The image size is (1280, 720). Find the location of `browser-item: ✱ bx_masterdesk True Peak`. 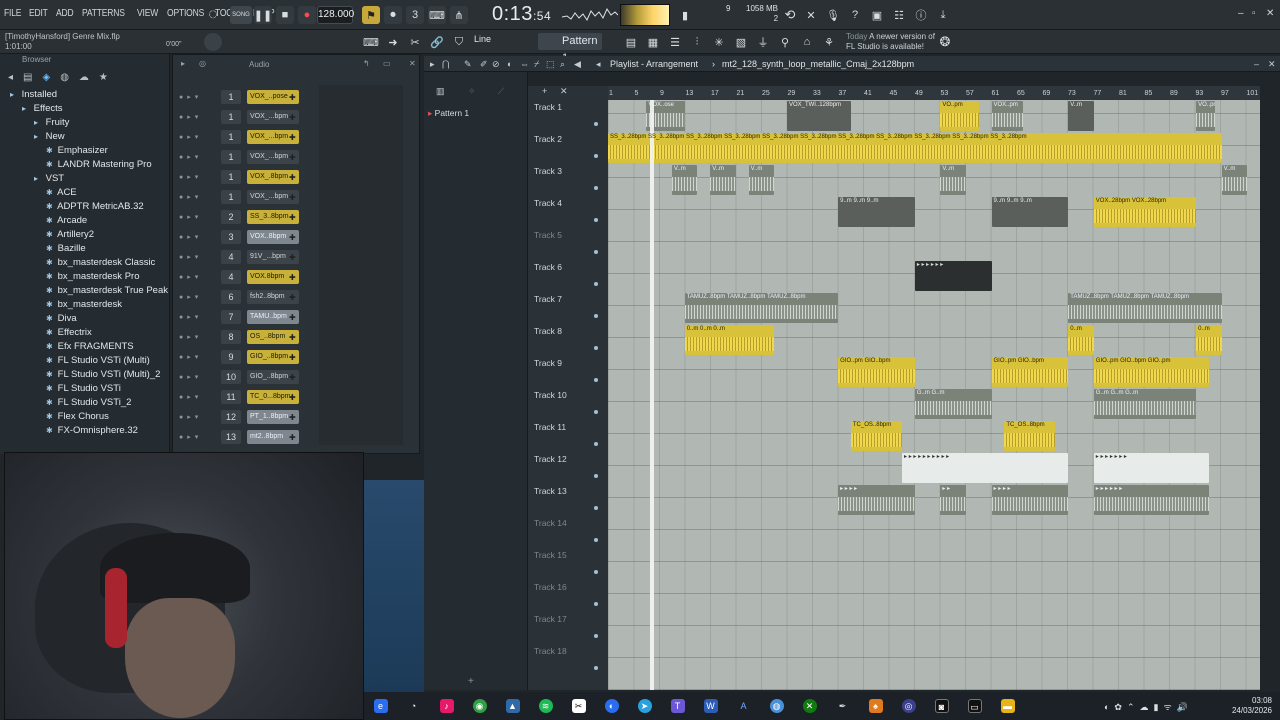

browser-item: ✱ bx_masterdesk True Peak is located at coordinates (84, 291).